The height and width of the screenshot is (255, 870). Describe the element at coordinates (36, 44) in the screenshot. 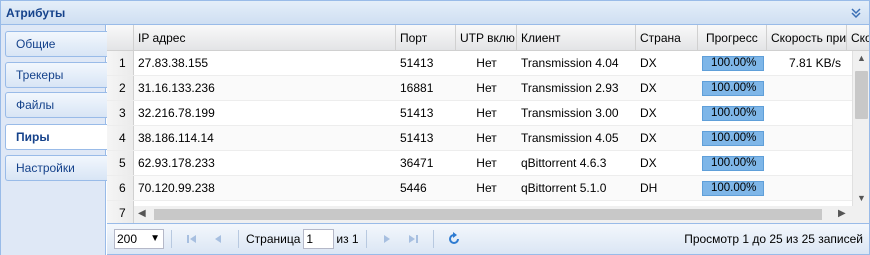

I see `tab-label: Общие` at that location.